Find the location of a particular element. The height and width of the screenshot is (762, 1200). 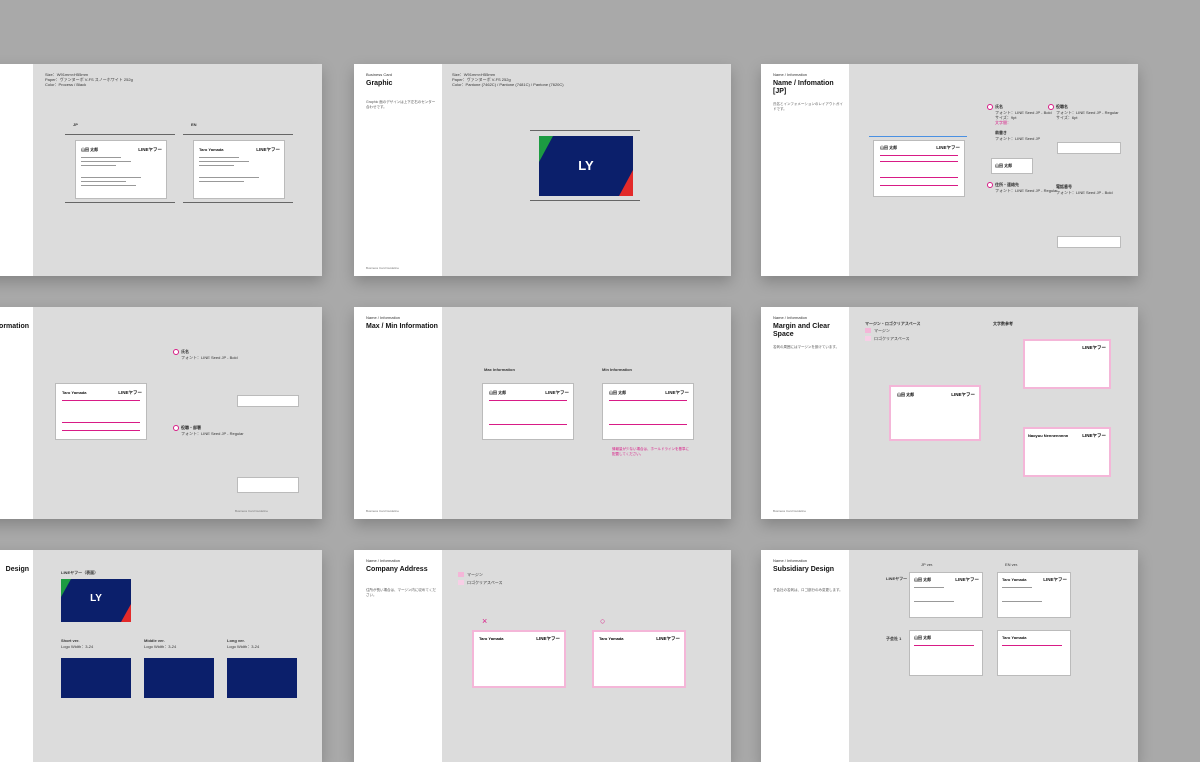

measure-line is located at coordinates (918, 136).